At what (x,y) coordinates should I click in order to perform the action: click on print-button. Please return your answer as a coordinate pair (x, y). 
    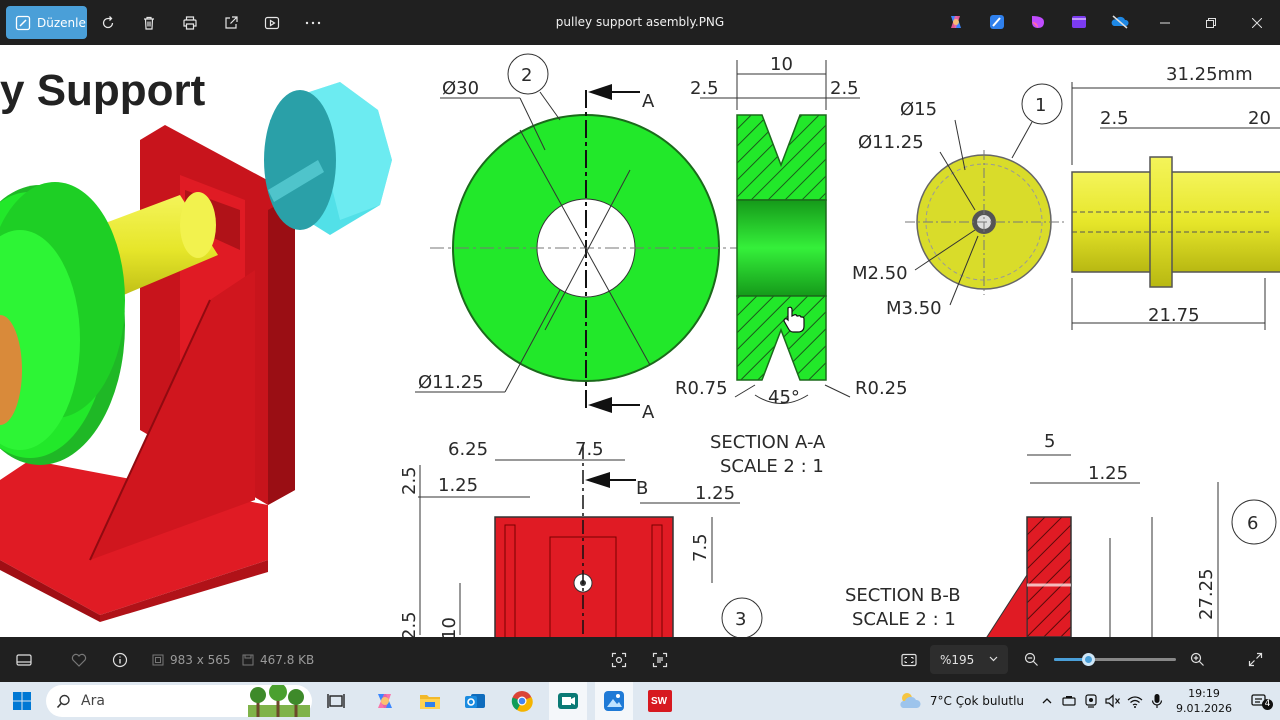
    Looking at the image, I should click on (189, 22).